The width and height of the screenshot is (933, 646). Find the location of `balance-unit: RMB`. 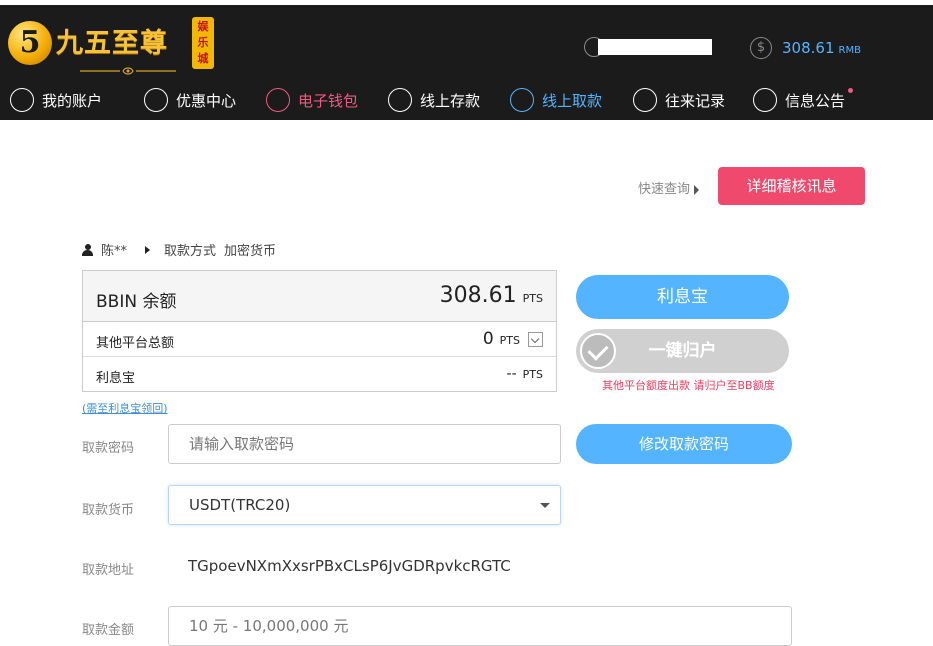

balance-unit: RMB is located at coordinates (849, 50).